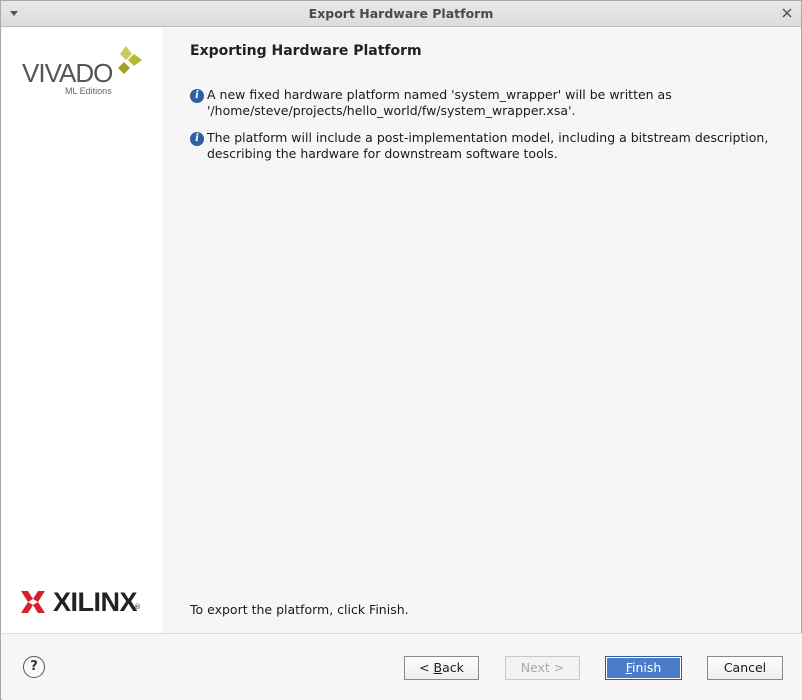  I want to click on button-bar: ? < Back Next > Finish Cancel, so click(402, 666).